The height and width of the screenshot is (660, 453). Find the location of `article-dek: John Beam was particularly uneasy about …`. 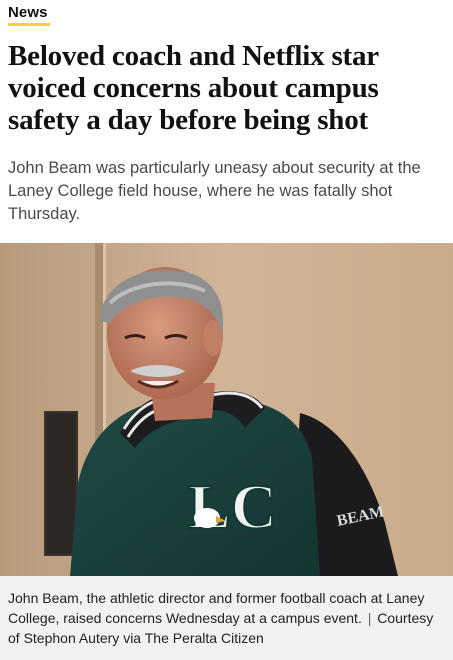

article-dek: John Beam was particularly uneasy about … is located at coordinates (214, 191).